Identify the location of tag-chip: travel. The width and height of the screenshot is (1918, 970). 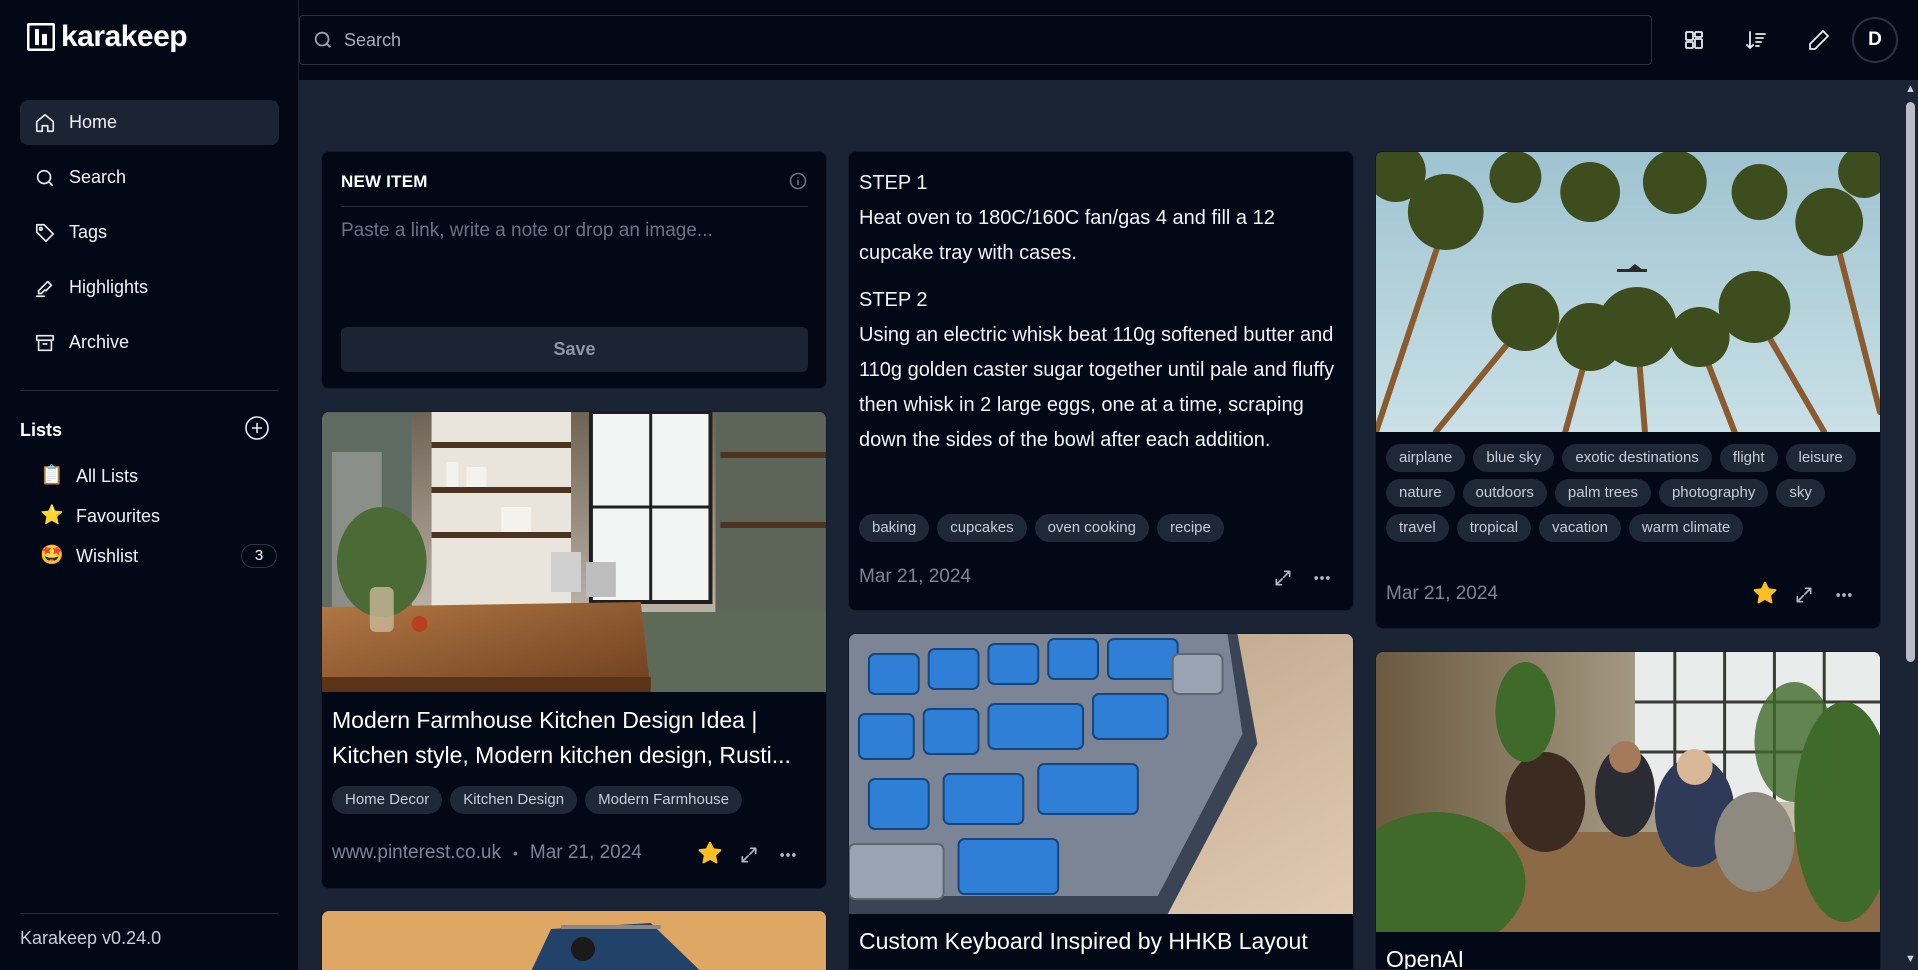
(1417, 528).